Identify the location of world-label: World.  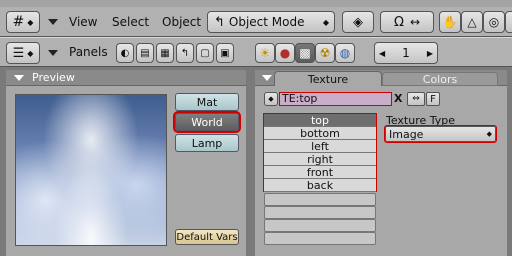
(207, 122).